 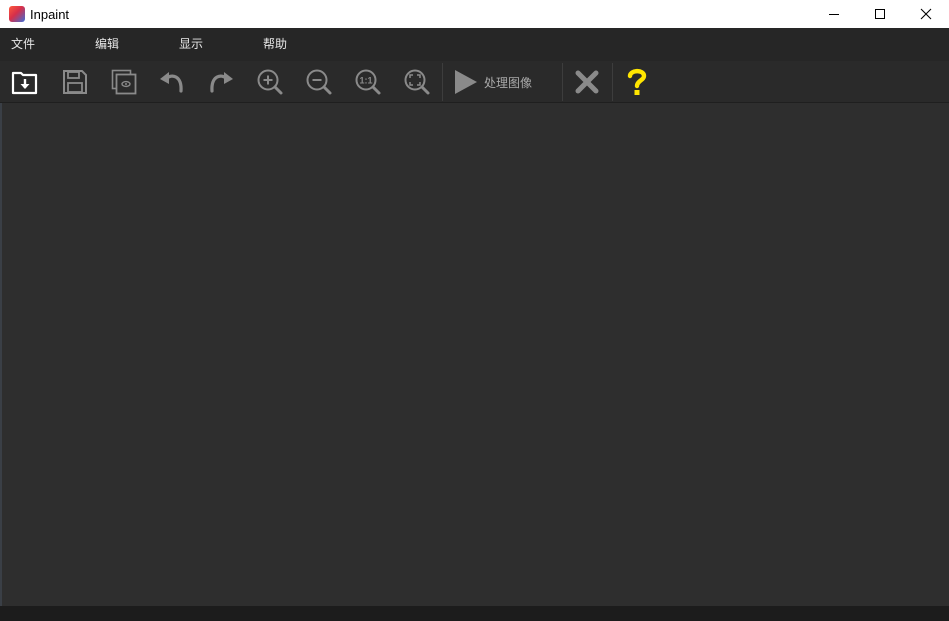 I want to click on open-icon, so click(x=24, y=83).